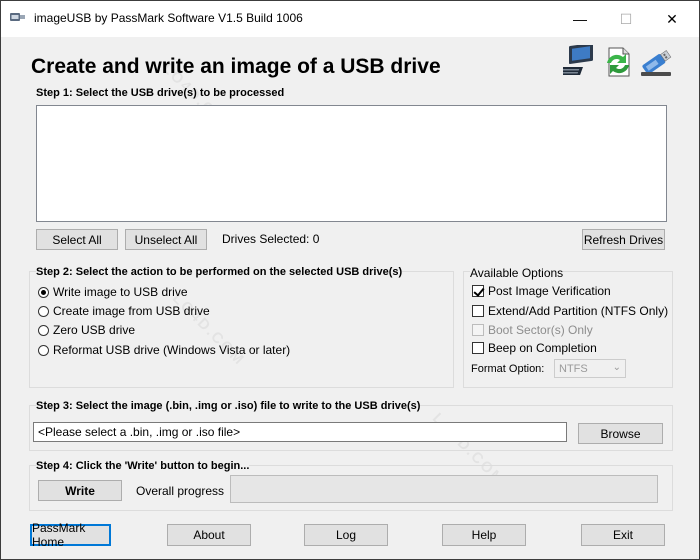 The image size is (700, 560). I want to click on format-option-value: NTFS, so click(573, 368).